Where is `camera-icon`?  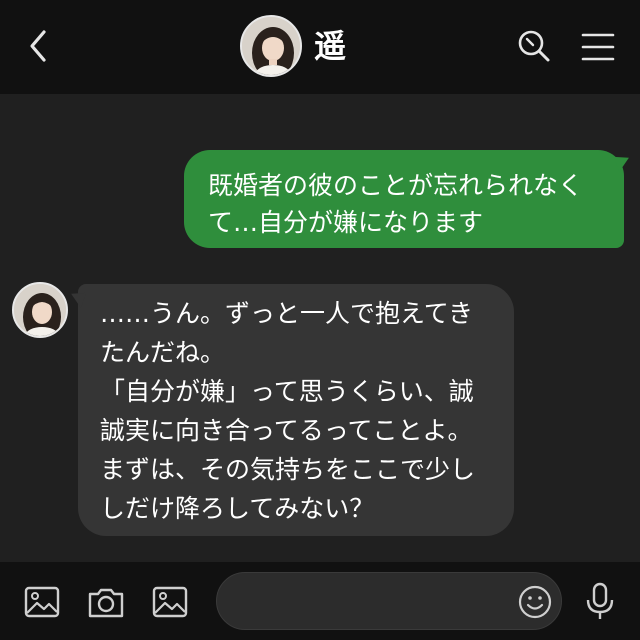 camera-icon is located at coordinates (106, 603).